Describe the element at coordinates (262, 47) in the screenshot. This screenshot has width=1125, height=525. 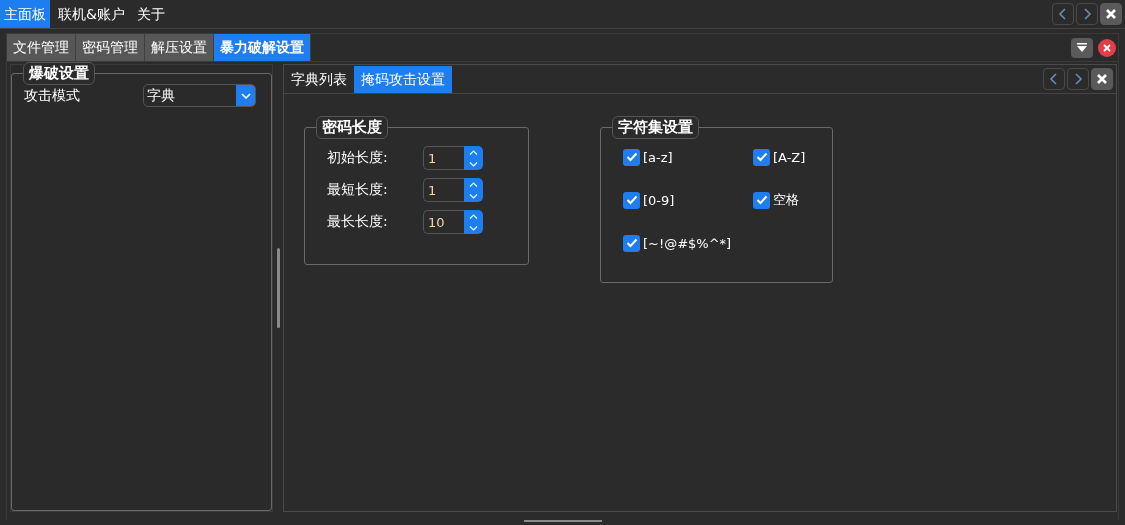
I see `tab: 暴力破解设置` at that location.